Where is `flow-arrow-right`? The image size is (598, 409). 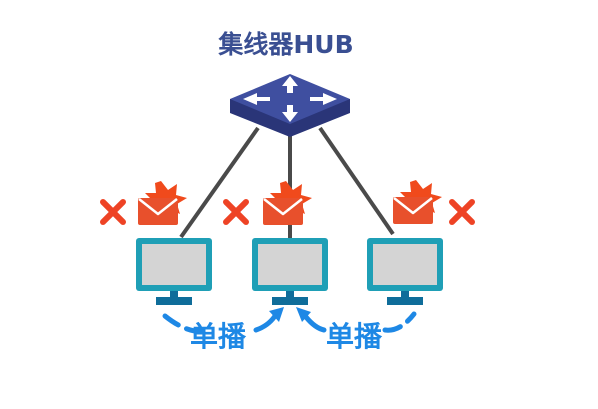
flow-arrow-right is located at coordinates (399, 322).